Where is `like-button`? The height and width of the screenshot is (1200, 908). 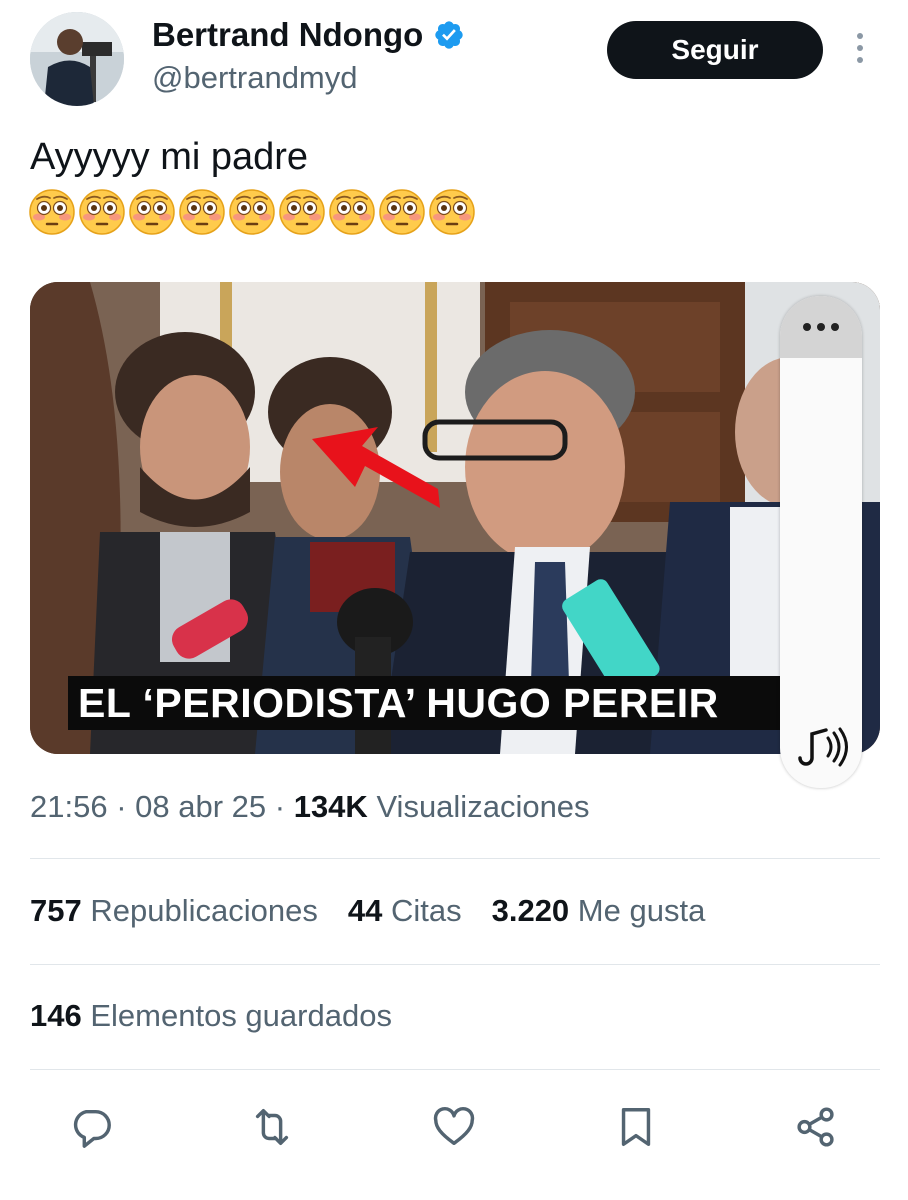 like-button is located at coordinates (454, 1127).